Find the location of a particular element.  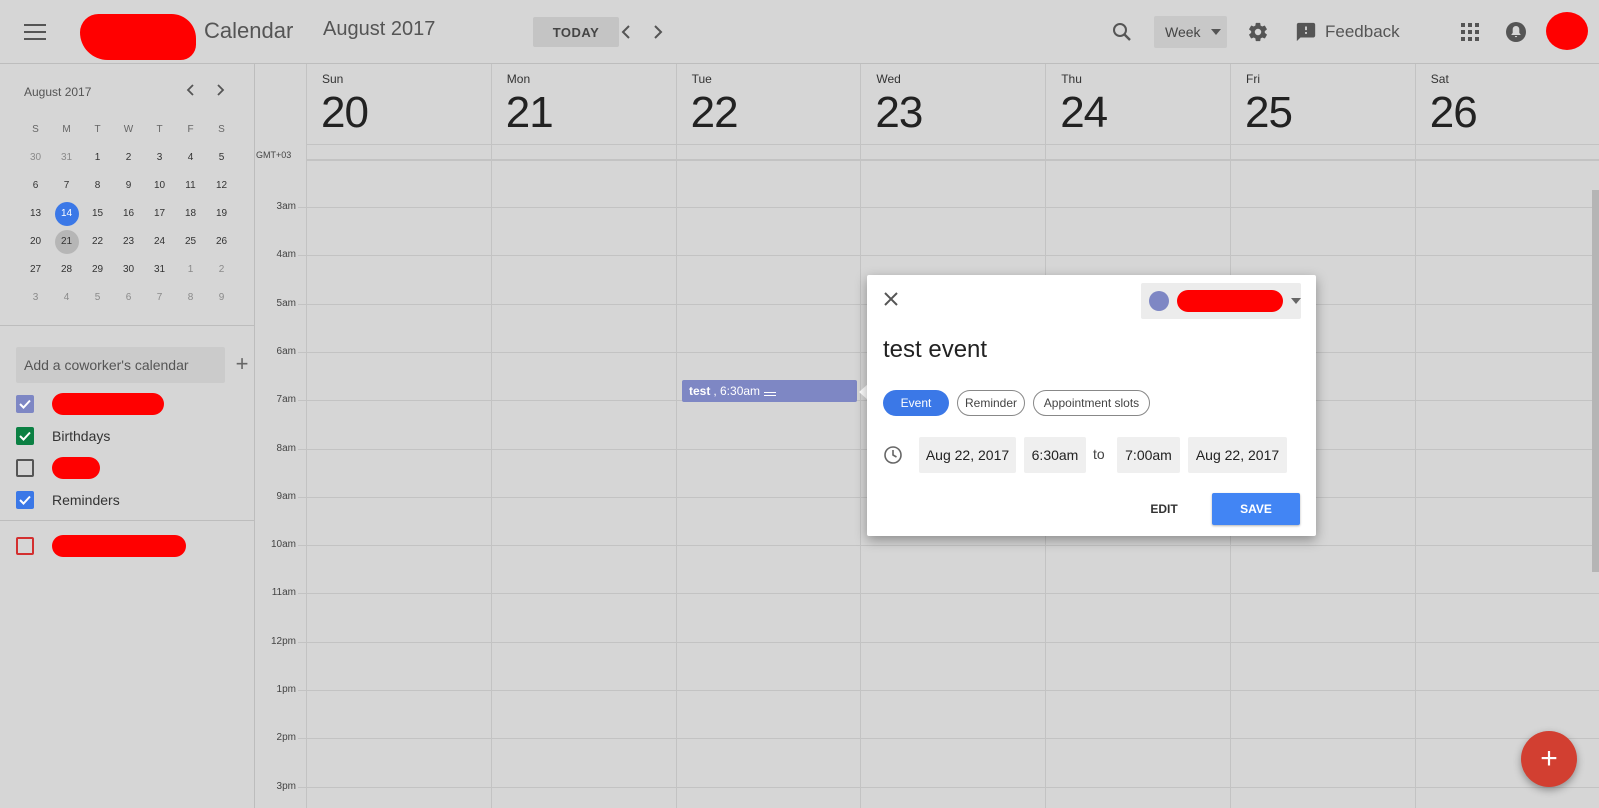

day-of-week-label: Sun is located at coordinates (333, 79).